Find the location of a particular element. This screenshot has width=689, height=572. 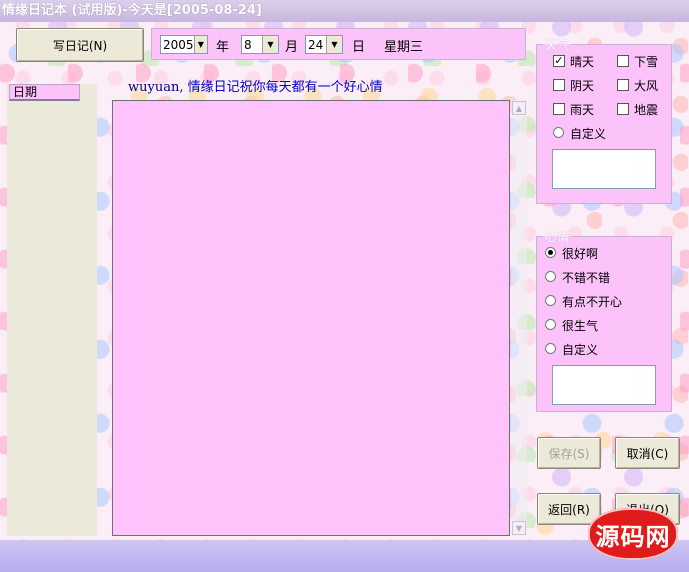

weather-option-label: 阴天 is located at coordinates (582, 86).